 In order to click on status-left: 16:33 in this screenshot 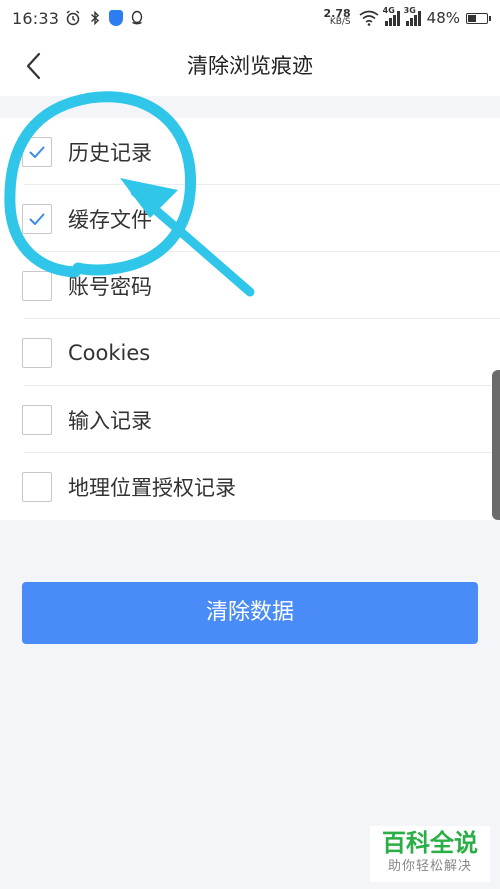, I will do `click(78, 18)`.